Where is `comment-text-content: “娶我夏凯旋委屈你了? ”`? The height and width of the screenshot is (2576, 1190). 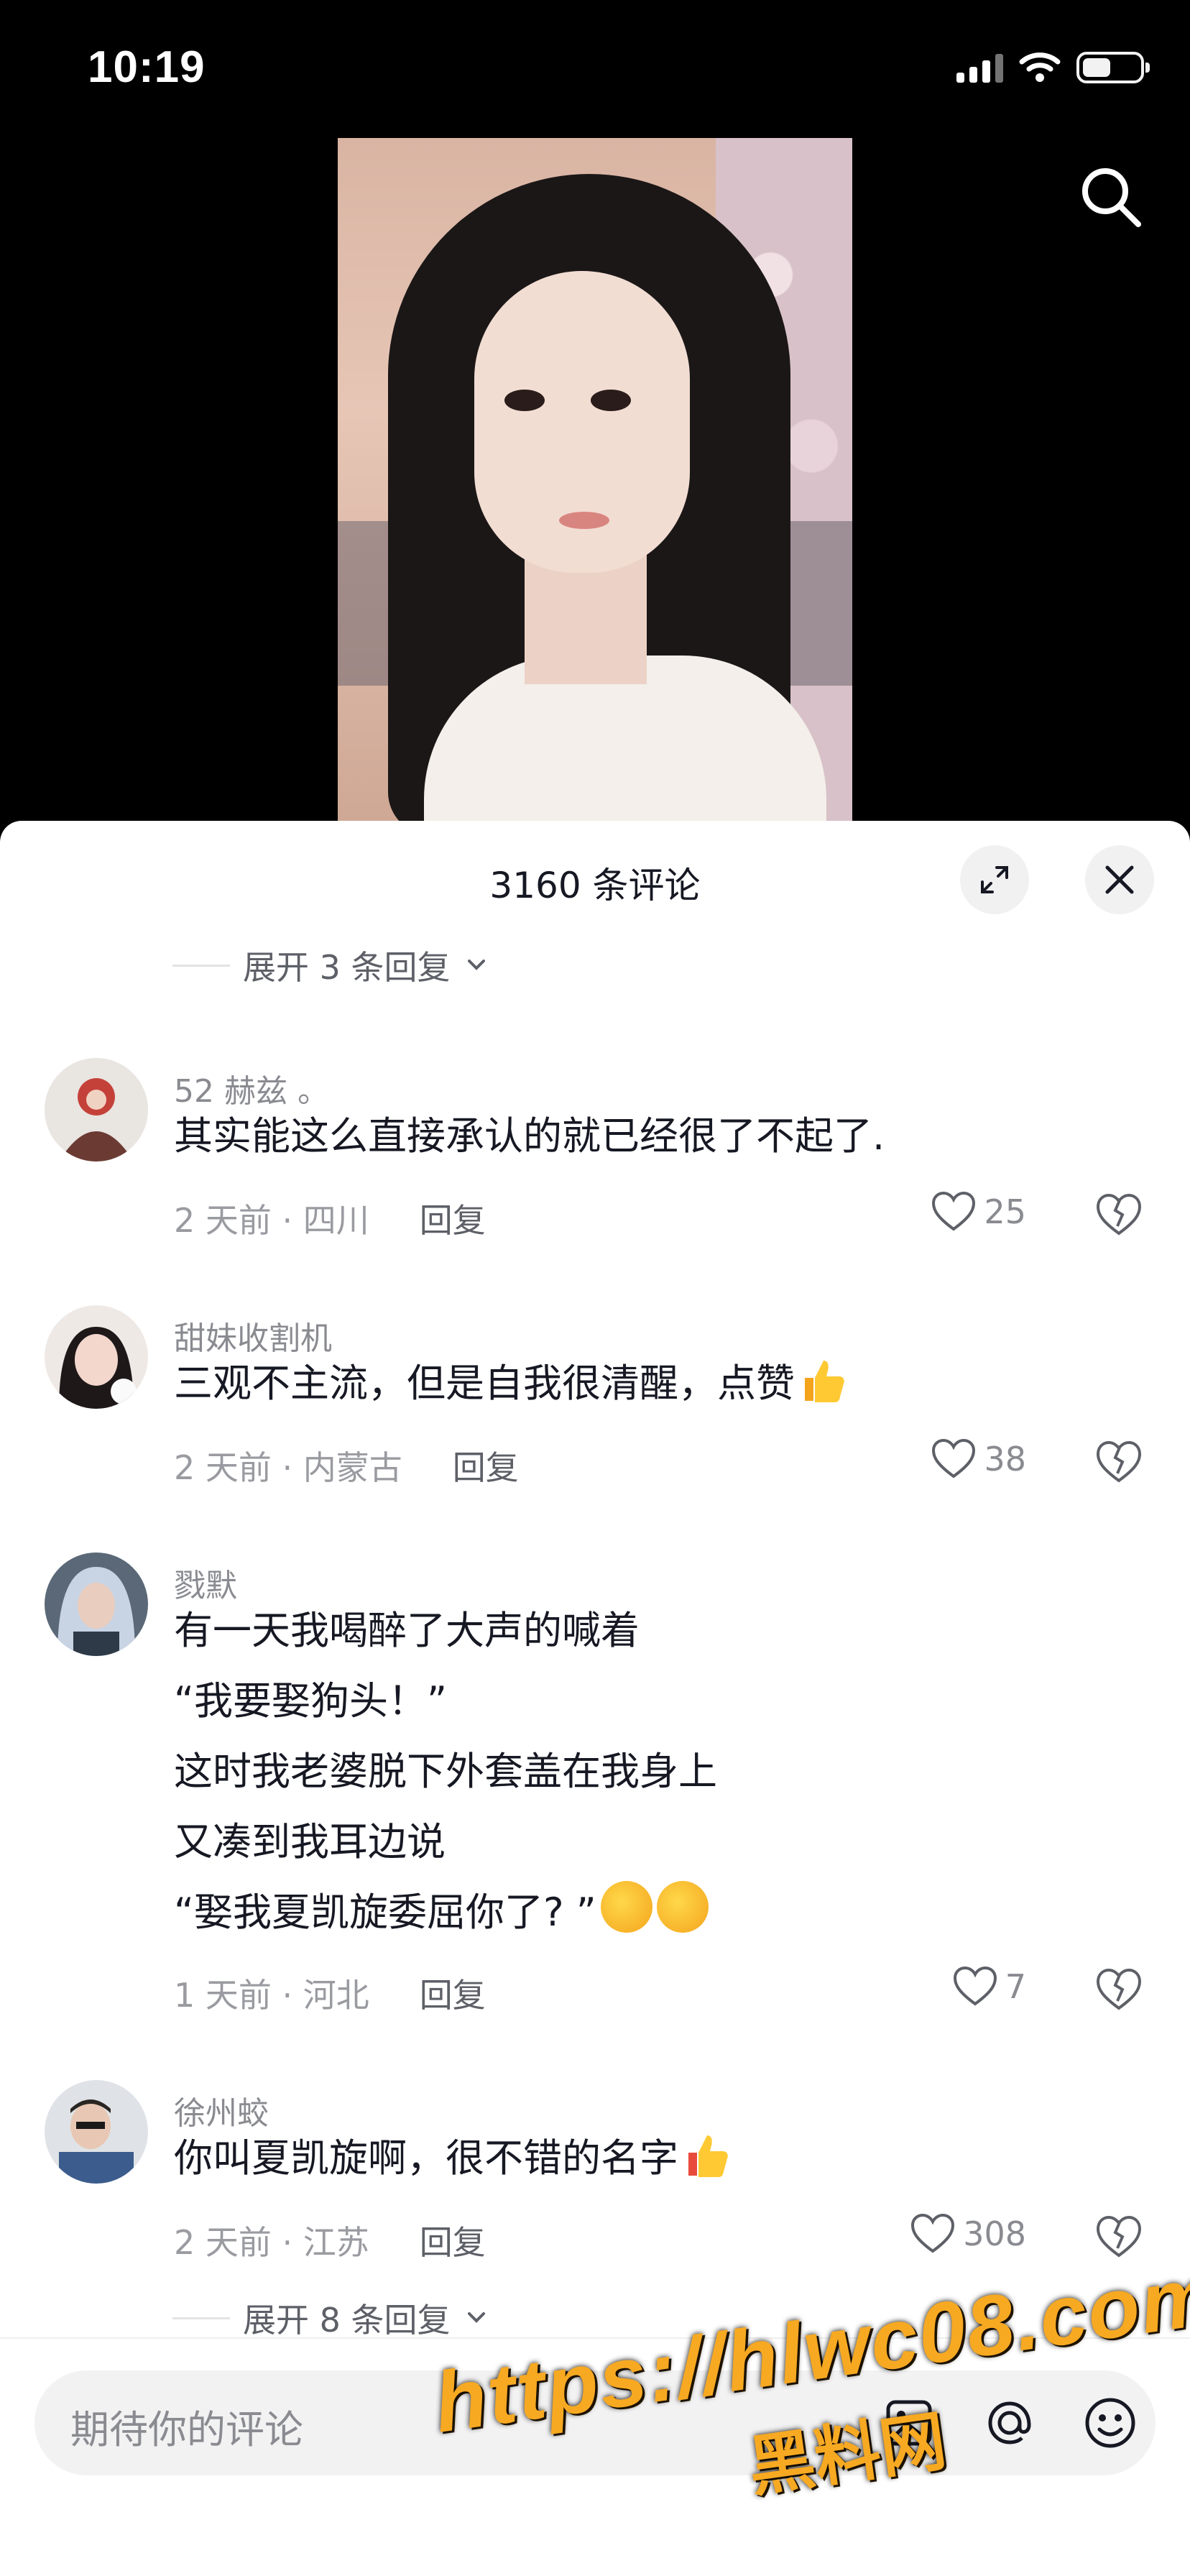
comment-text-content: “娶我夏凯旋委屈你了? ” is located at coordinates (385, 1912).